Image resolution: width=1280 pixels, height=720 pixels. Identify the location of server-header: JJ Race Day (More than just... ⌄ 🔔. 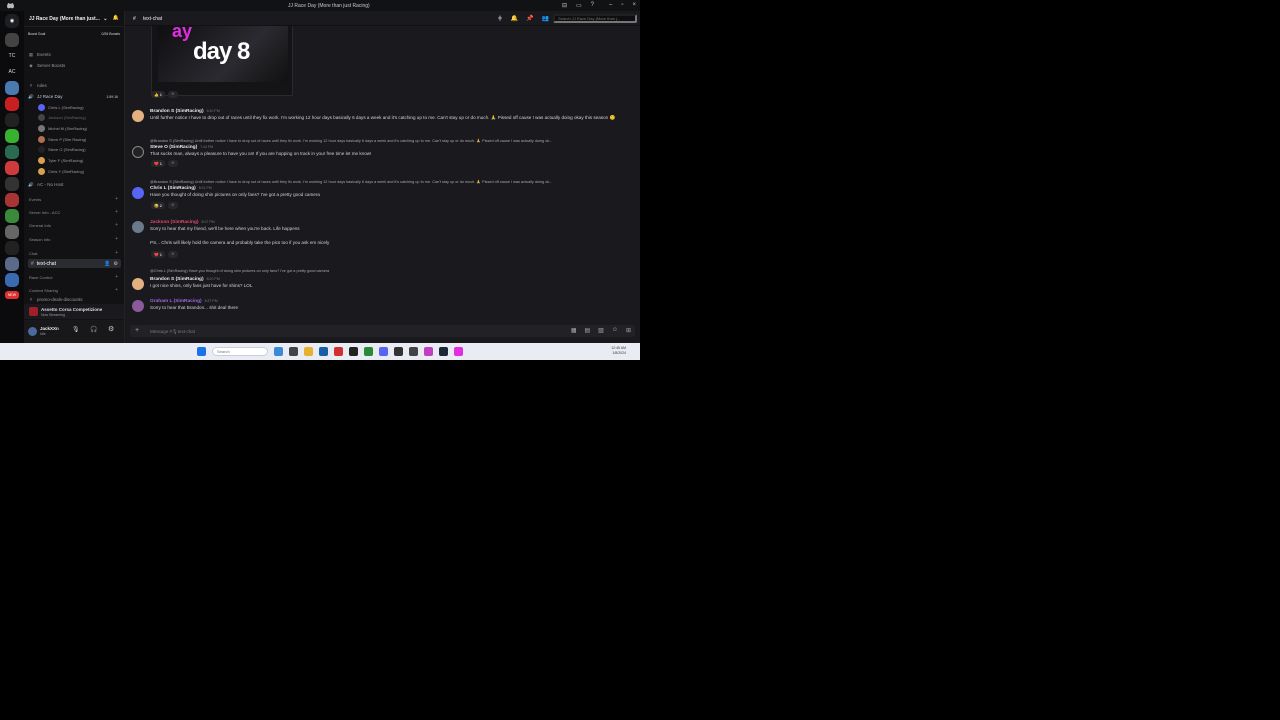
(74, 19).